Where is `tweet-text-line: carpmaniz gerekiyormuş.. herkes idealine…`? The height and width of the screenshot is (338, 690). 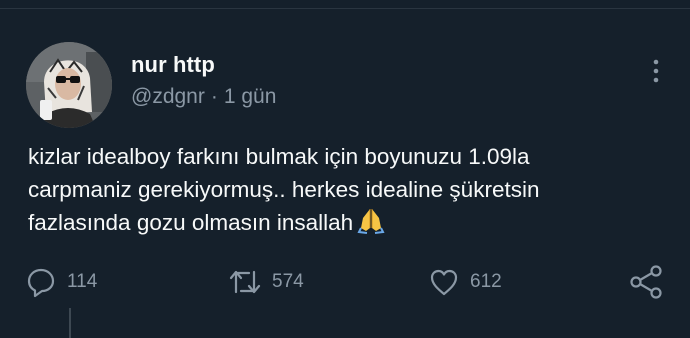
tweet-text-line: carpmaniz gerekiyormuş.. herkes idealine… is located at coordinates (284, 189).